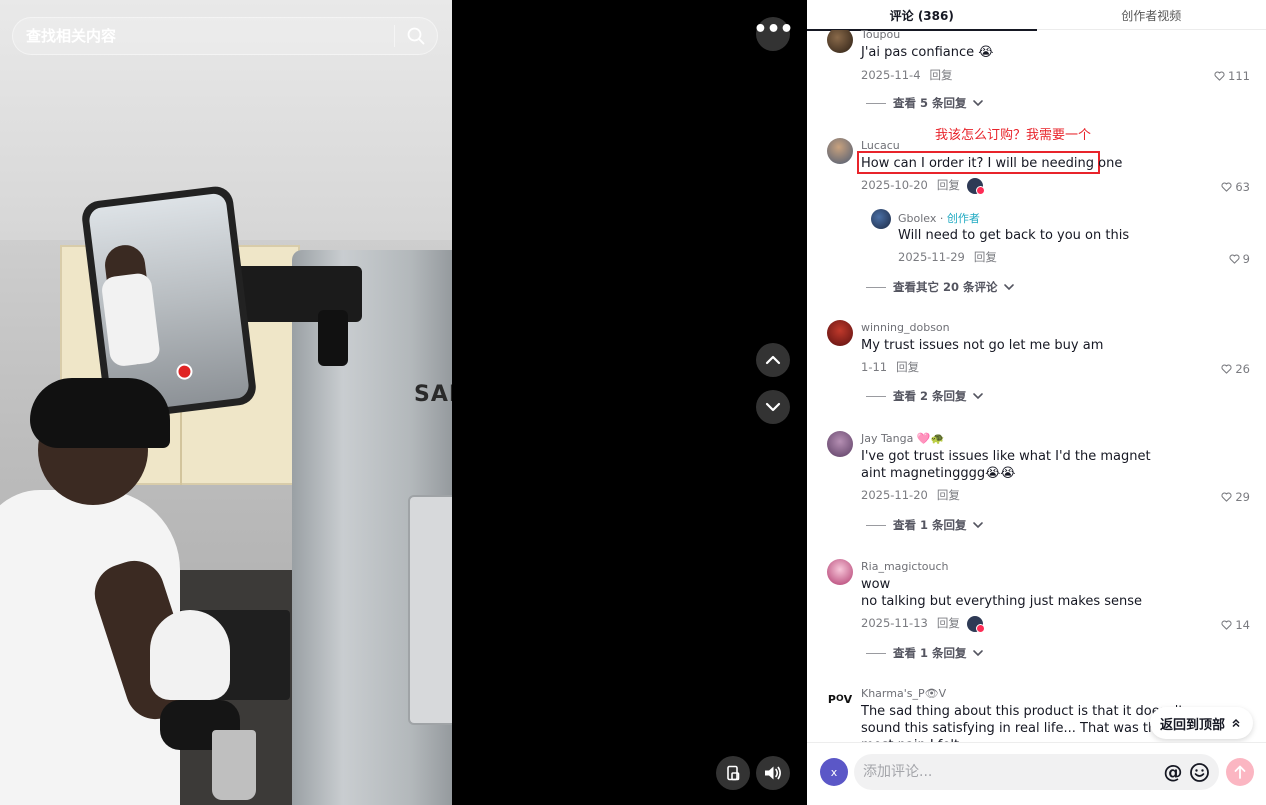  I want to click on chevron-down-icon, so click(773, 407).